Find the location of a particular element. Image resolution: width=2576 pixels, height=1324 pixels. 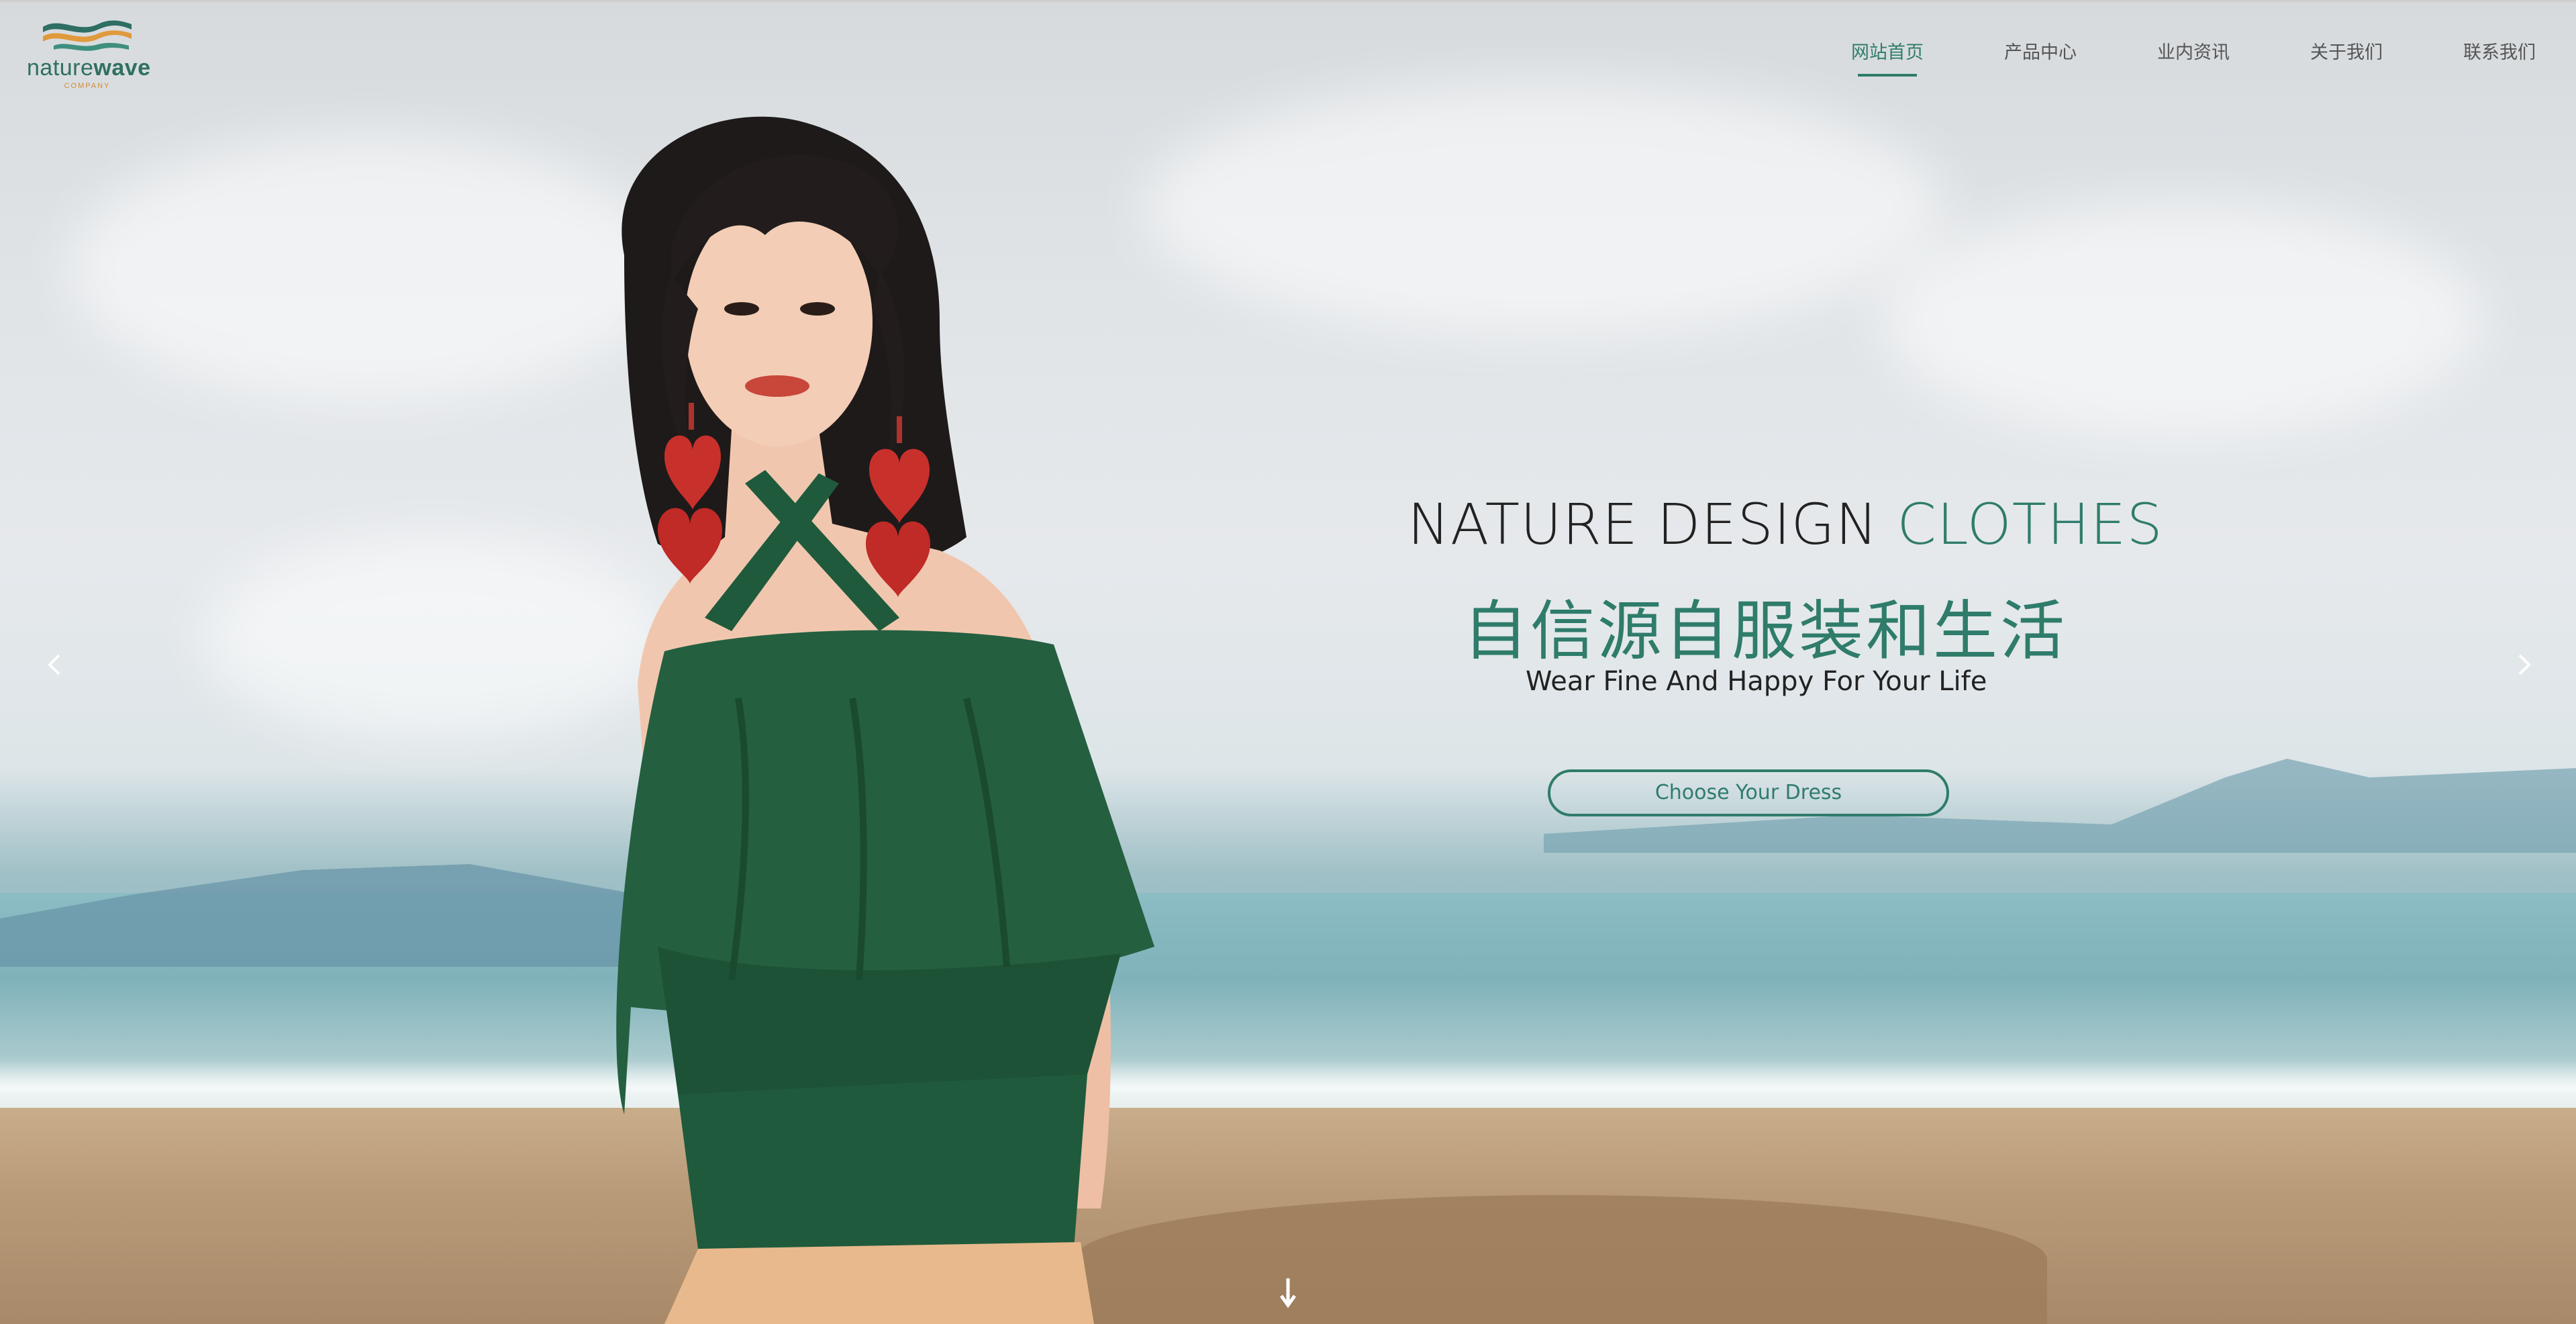

hero-headline: NATURE DESIGN CLOTHES is located at coordinates (1785, 524).